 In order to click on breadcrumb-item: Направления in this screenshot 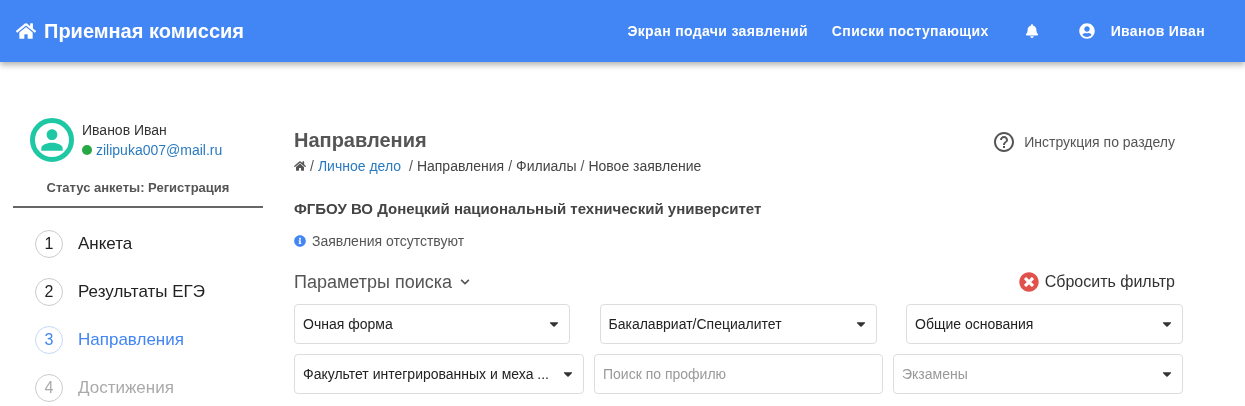, I will do `click(460, 166)`.